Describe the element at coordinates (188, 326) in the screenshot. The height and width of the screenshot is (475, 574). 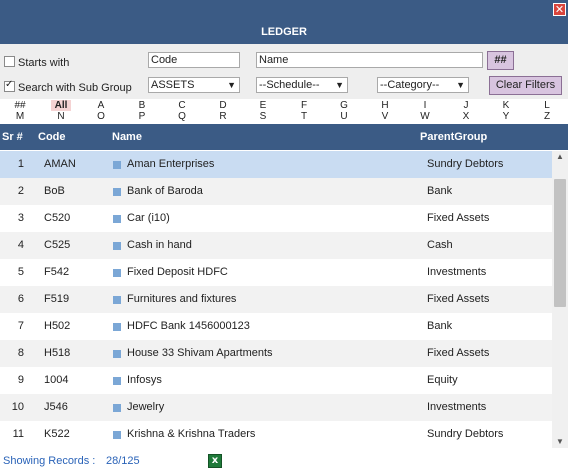
I see `cell-name: HDFC Bank 1456000123` at that location.